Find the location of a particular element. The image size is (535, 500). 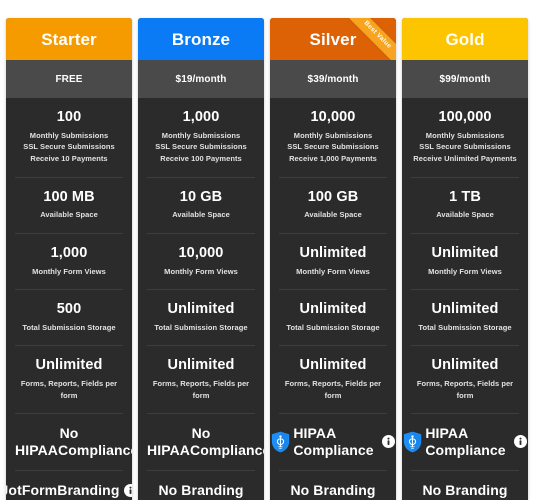

feature-row-space: 100 GB Available Space is located at coordinates (333, 206).